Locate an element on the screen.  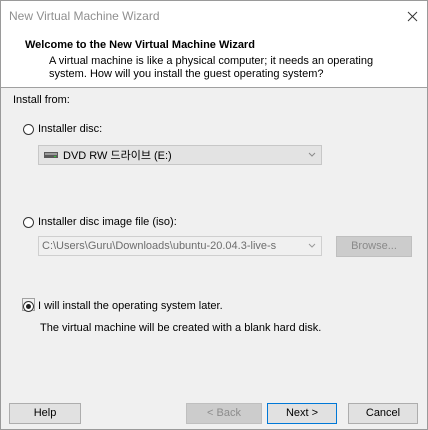
window-title: New Virtual Machine Wizard is located at coordinates (84, 16).